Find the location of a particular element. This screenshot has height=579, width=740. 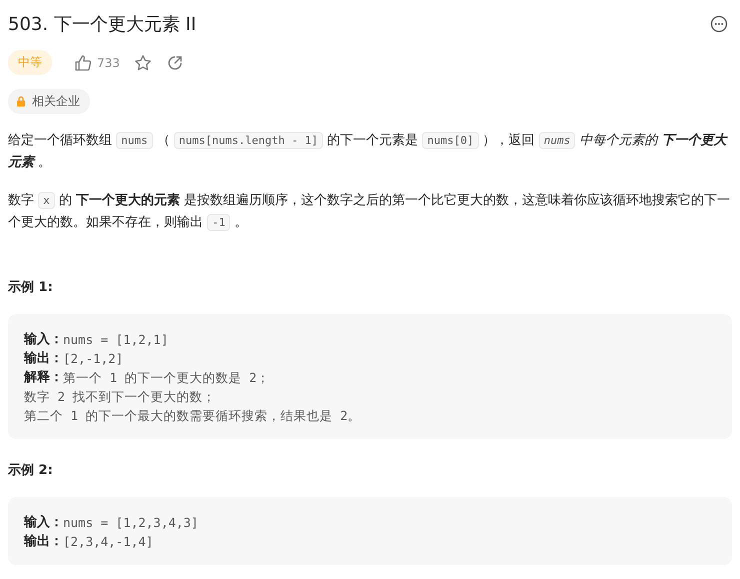

example-label: 解释： is located at coordinates (43, 378).